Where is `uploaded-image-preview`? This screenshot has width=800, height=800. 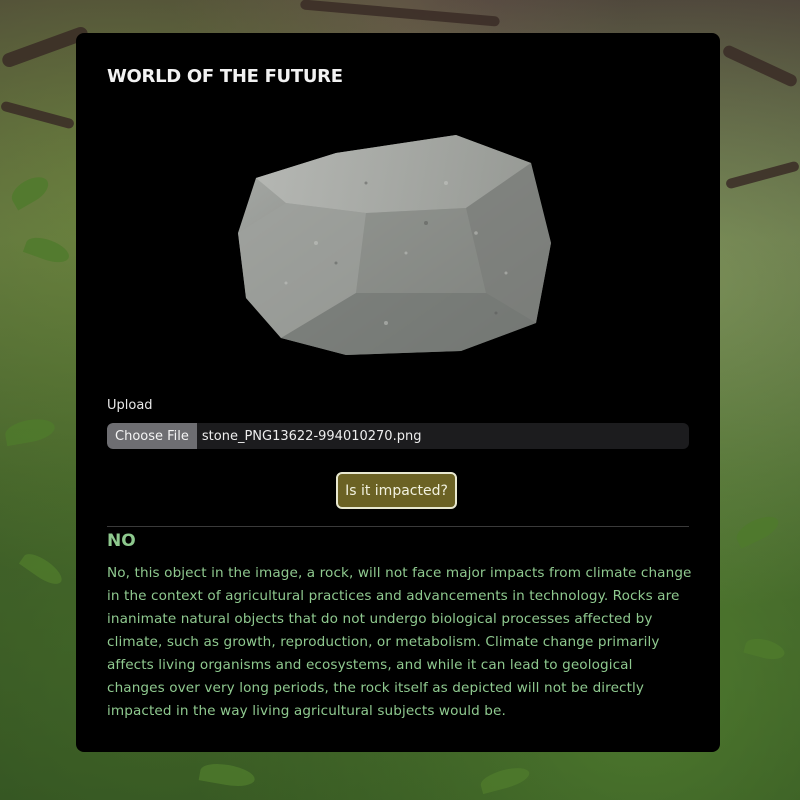
uploaded-image-preview is located at coordinates (398, 240).